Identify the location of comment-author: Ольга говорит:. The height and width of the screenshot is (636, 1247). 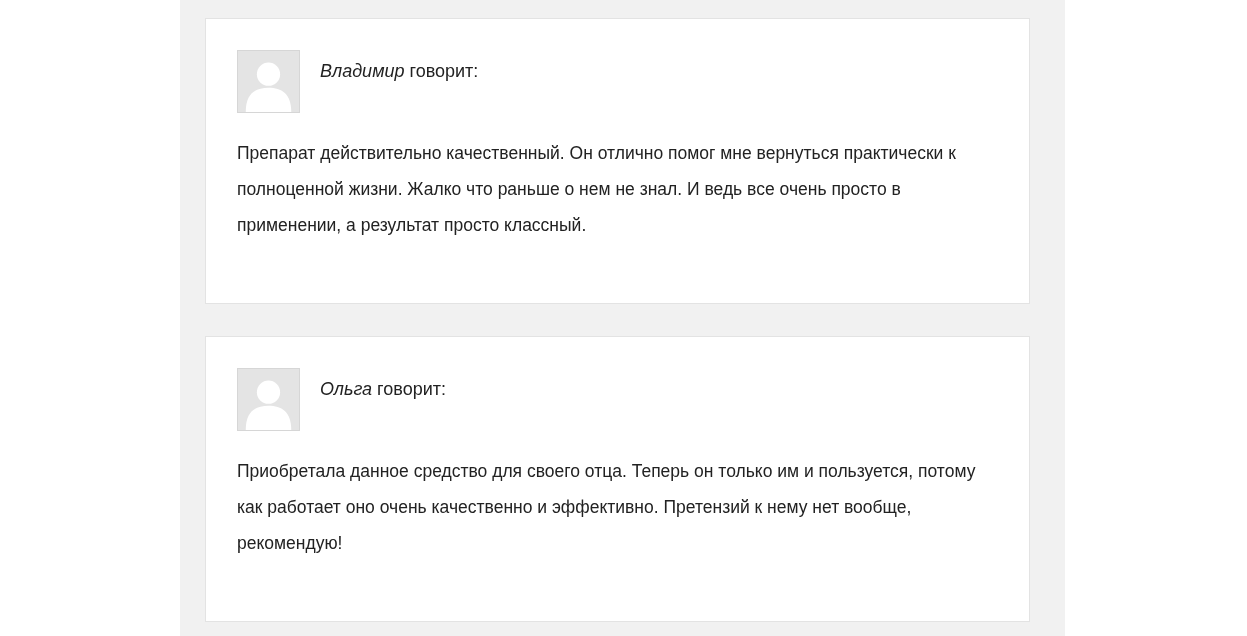
(383, 389).